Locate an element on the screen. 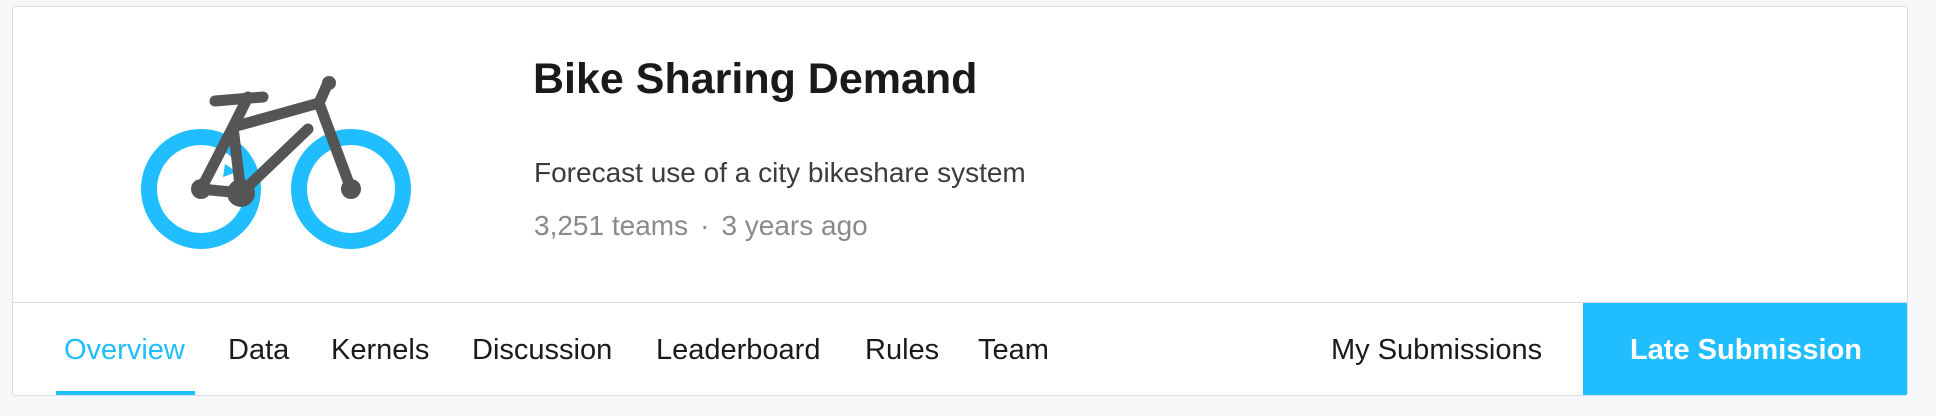 Image resolution: width=1936 pixels, height=416 pixels. tab-rules: Rules is located at coordinates (902, 349).